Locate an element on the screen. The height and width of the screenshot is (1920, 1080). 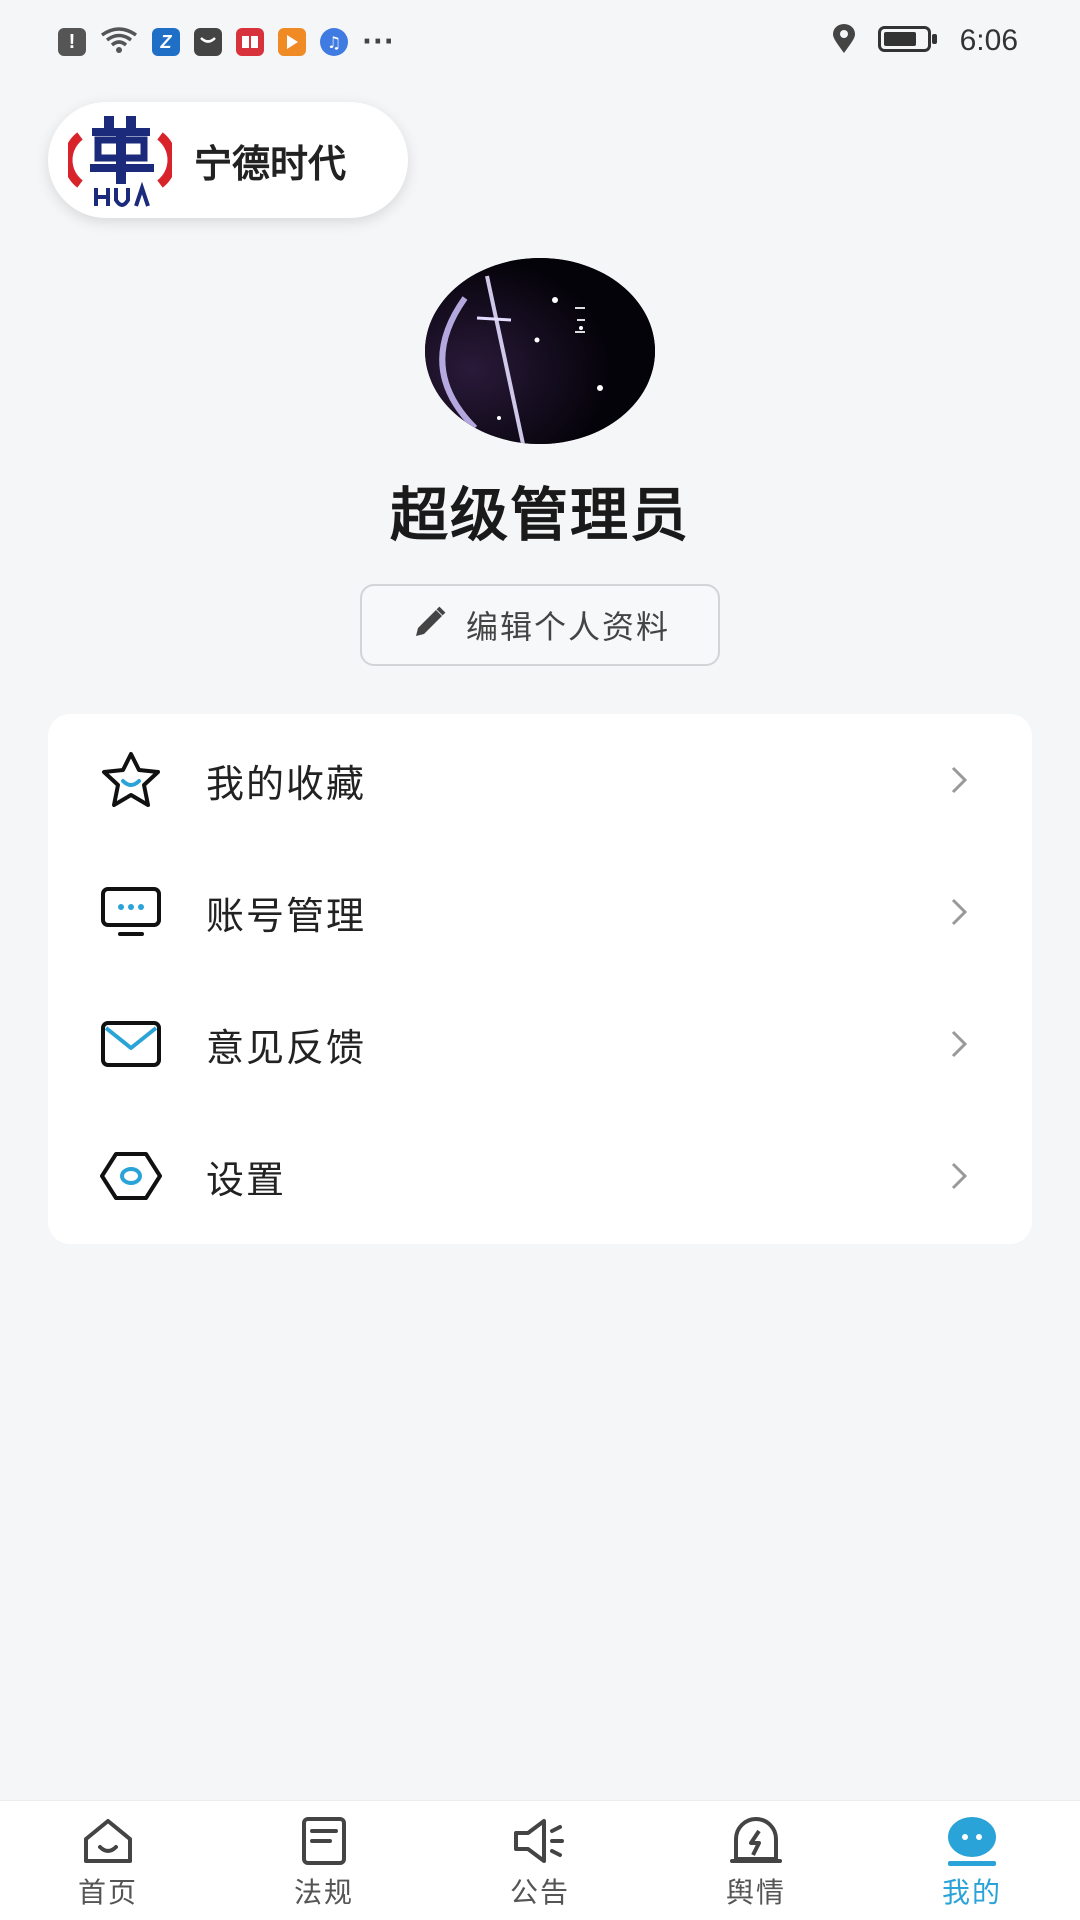
video-icon is located at coordinates (292, 42).